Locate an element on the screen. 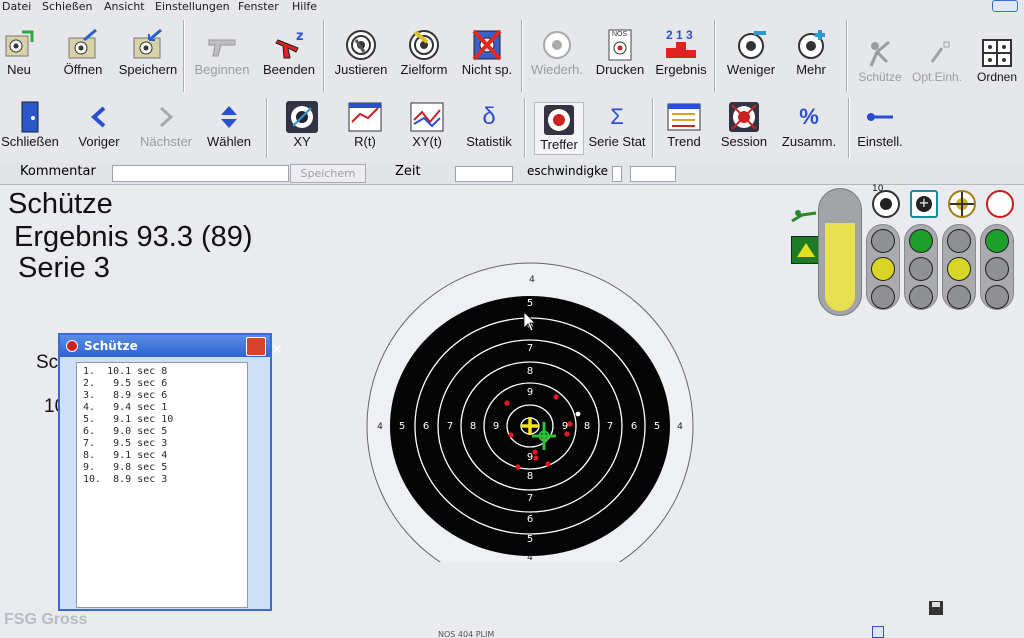 This screenshot has width=1024, height=638. menu-schiessen: Schießen is located at coordinates (67, 6).